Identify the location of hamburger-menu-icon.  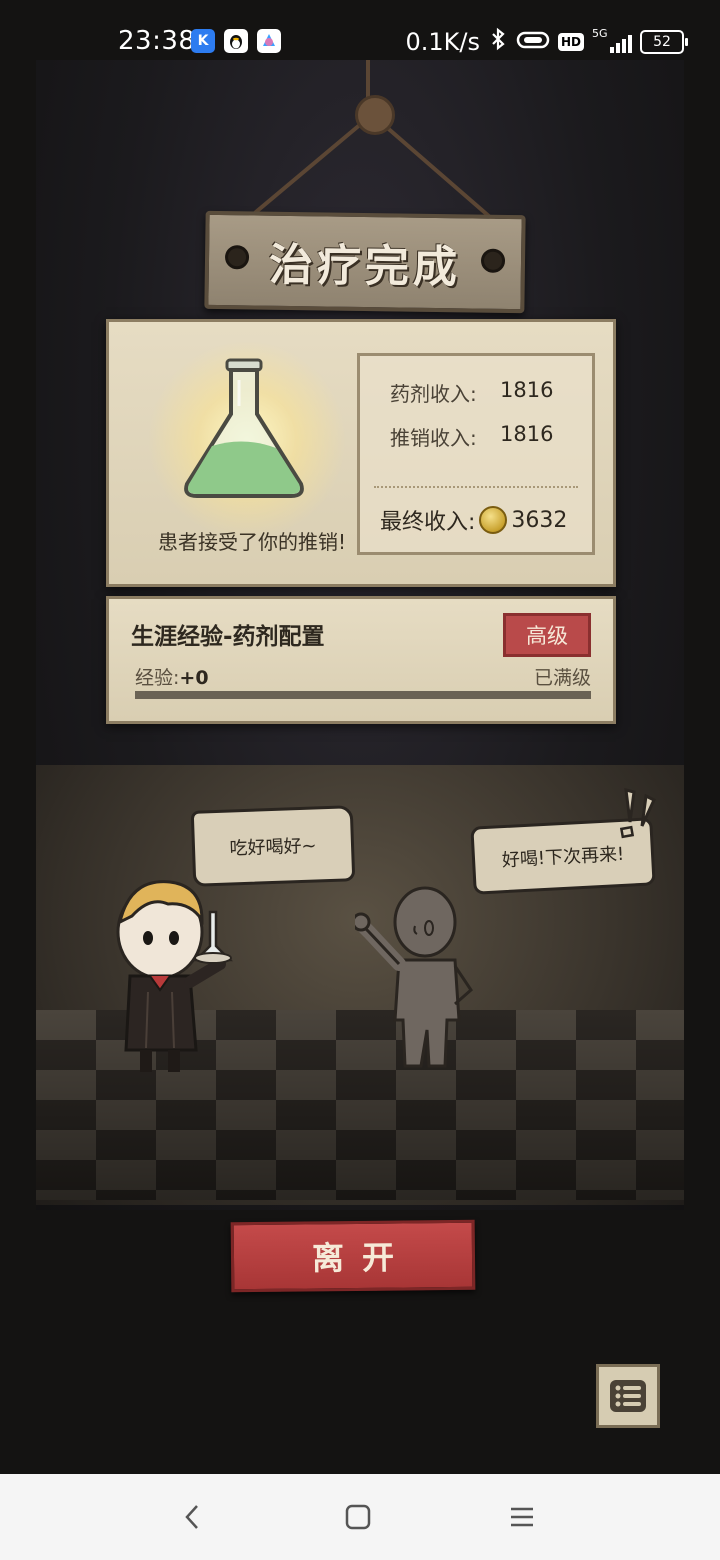
(522, 1517).